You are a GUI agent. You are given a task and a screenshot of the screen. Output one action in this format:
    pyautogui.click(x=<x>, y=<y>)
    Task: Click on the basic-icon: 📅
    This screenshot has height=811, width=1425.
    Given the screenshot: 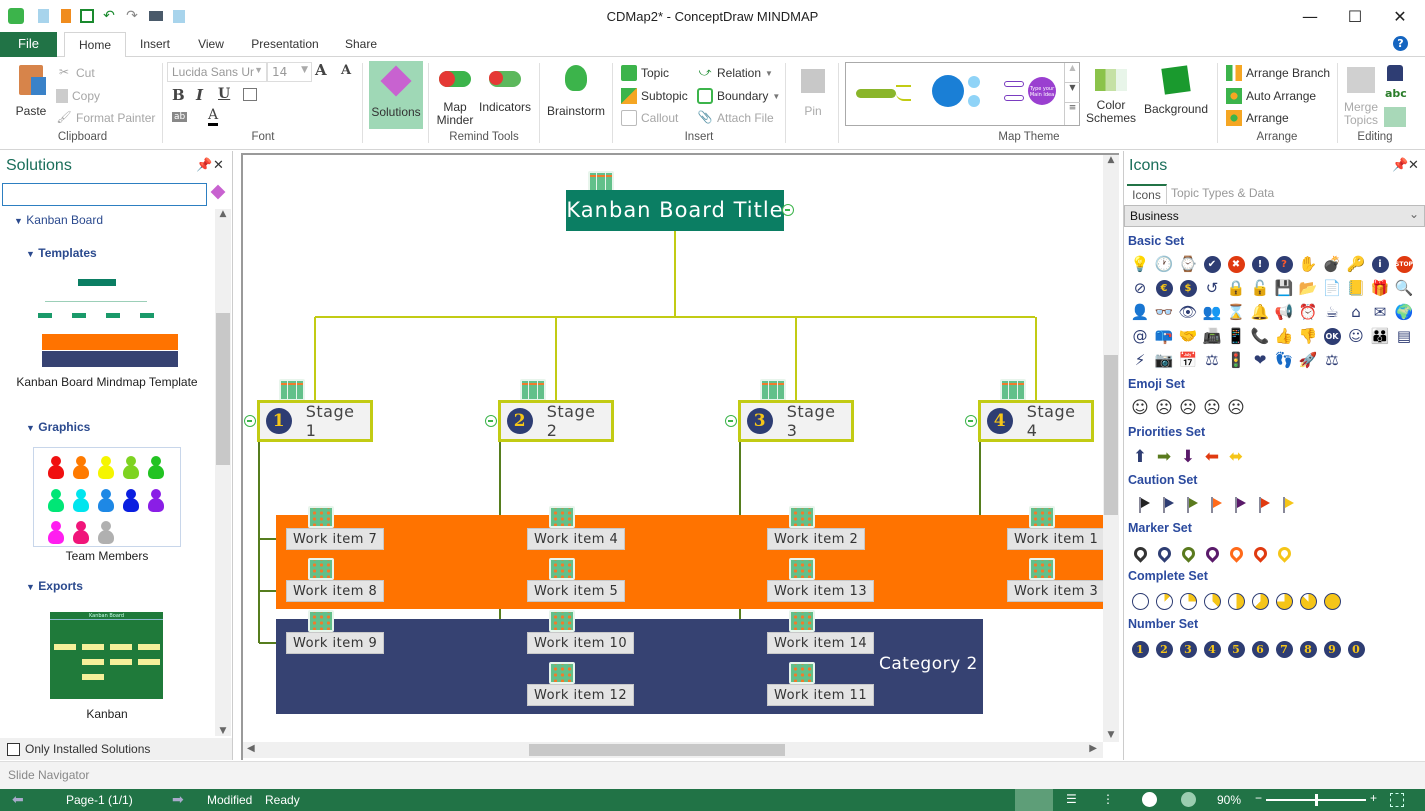 What is the action you would take?
    pyautogui.click(x=1188, y=360)
    